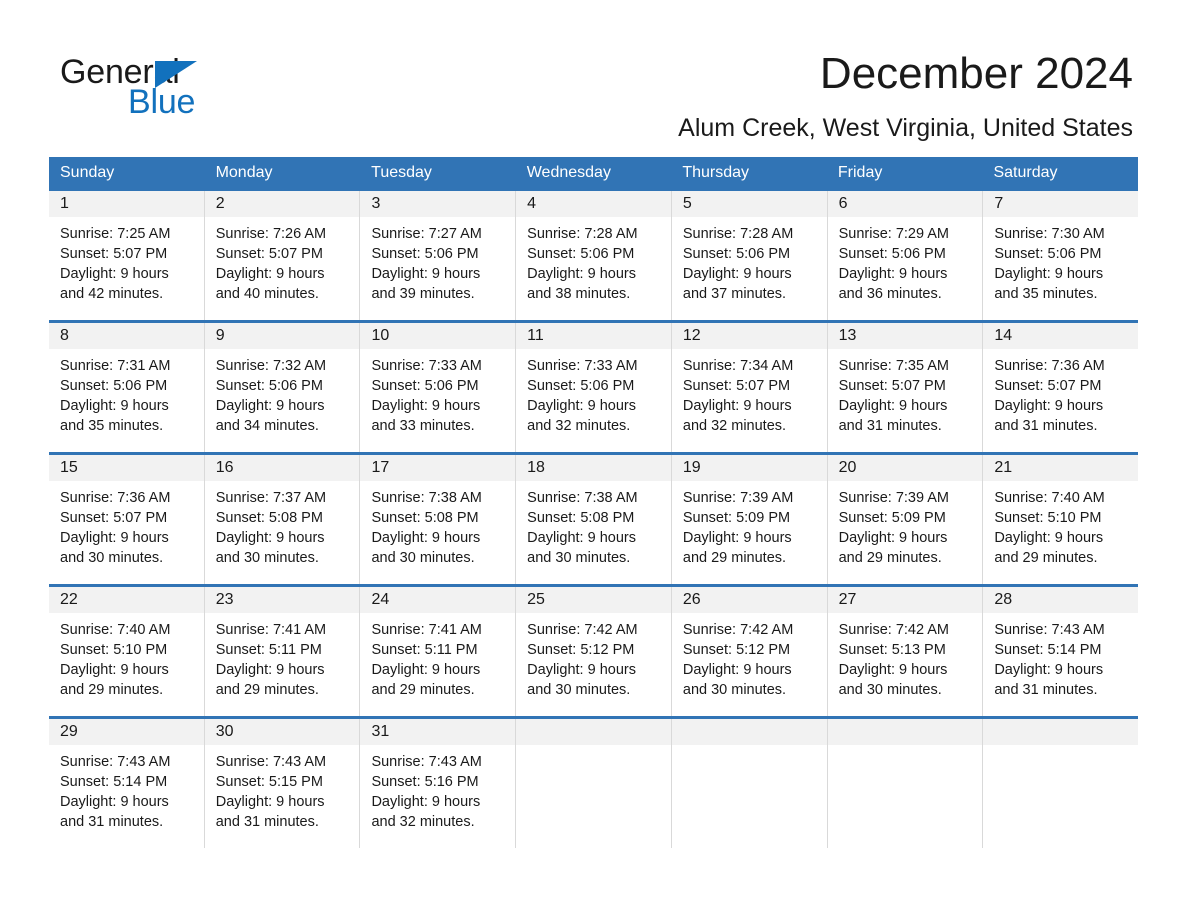 Image resolution: width=1188 pixels, height=918 pixels. I want to click on sunrise-text: Sunrise: 7:29 AM, so click(894, 234).